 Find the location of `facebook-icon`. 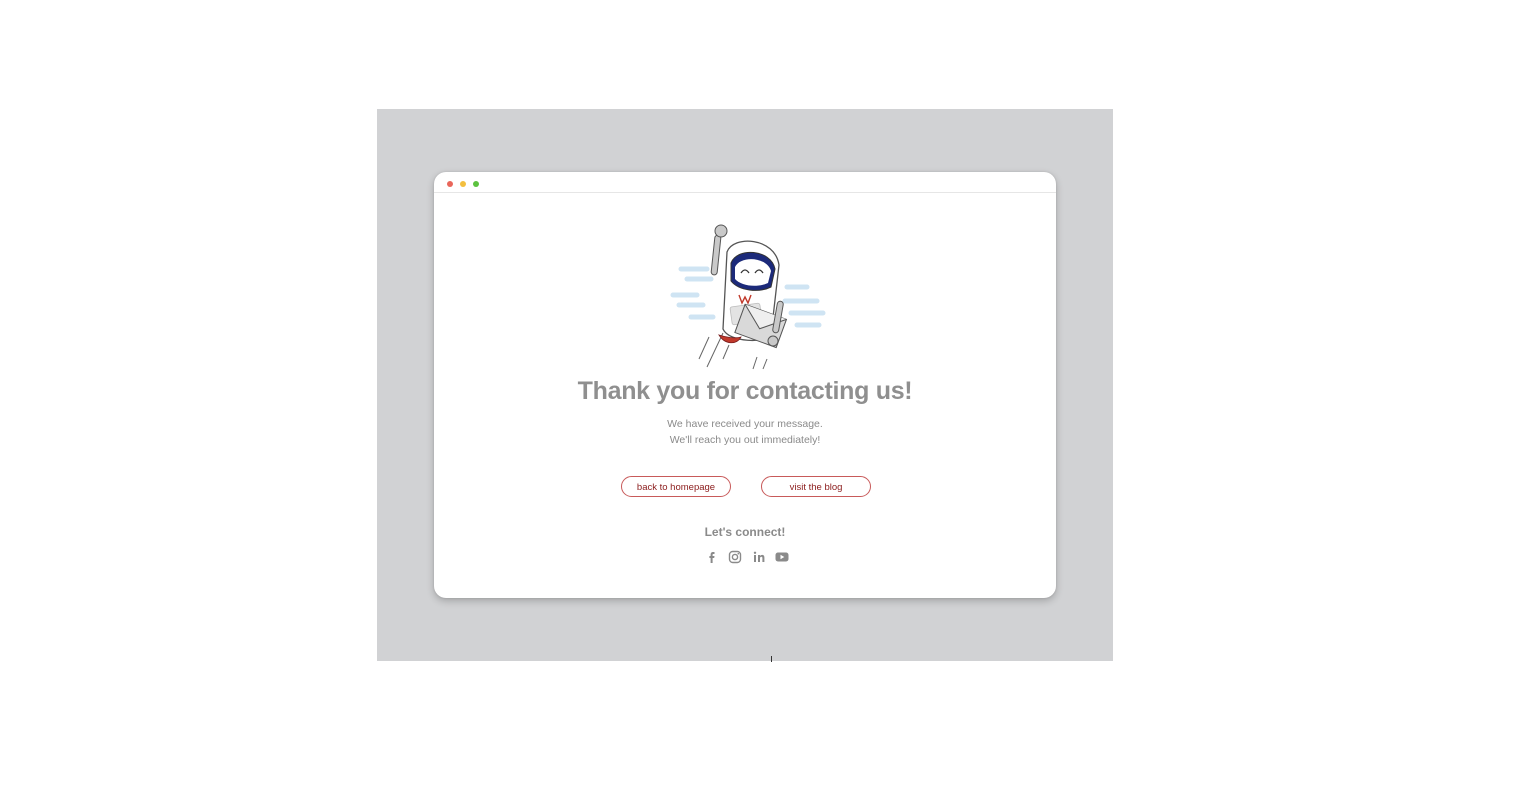

facebook-icon is located at coordinates (712, 557).